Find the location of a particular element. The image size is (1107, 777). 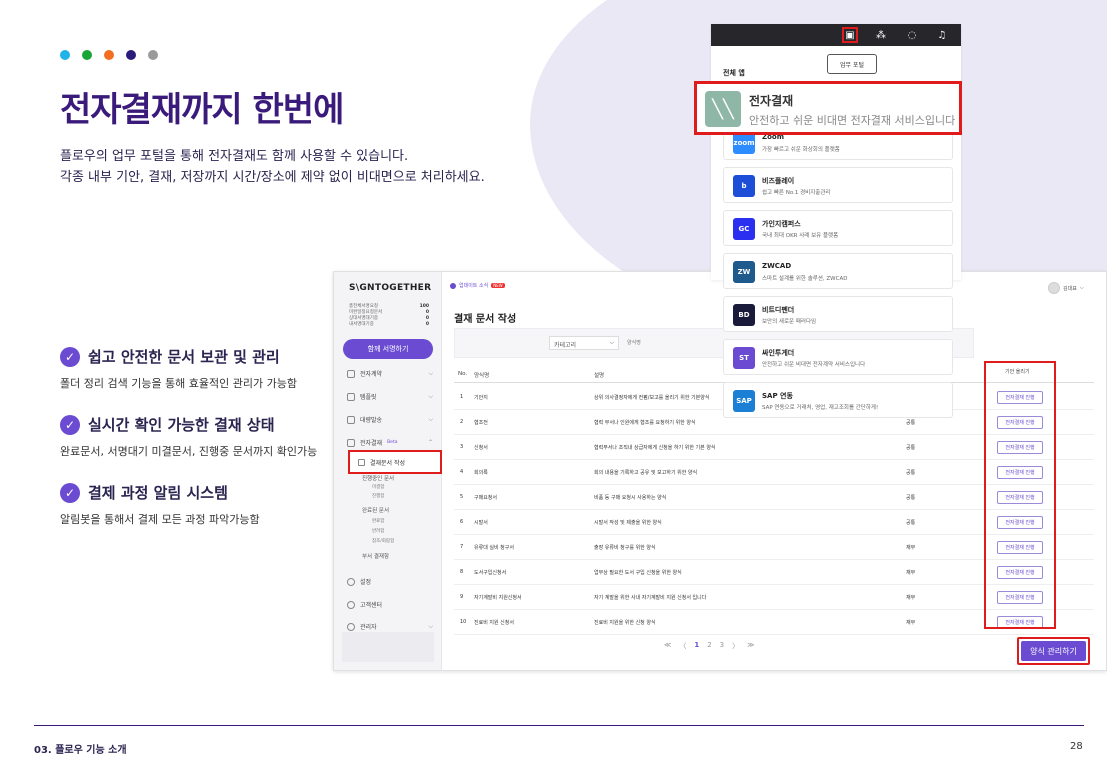

app-name: 비트디펜더 is located at coordinates (778, 310).